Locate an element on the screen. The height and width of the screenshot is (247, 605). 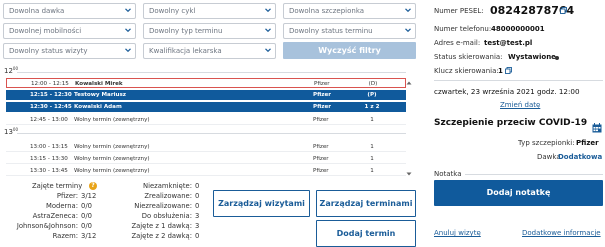
stat-label: Zajęte z 1 dawką: is located at coordinates (161, 226).